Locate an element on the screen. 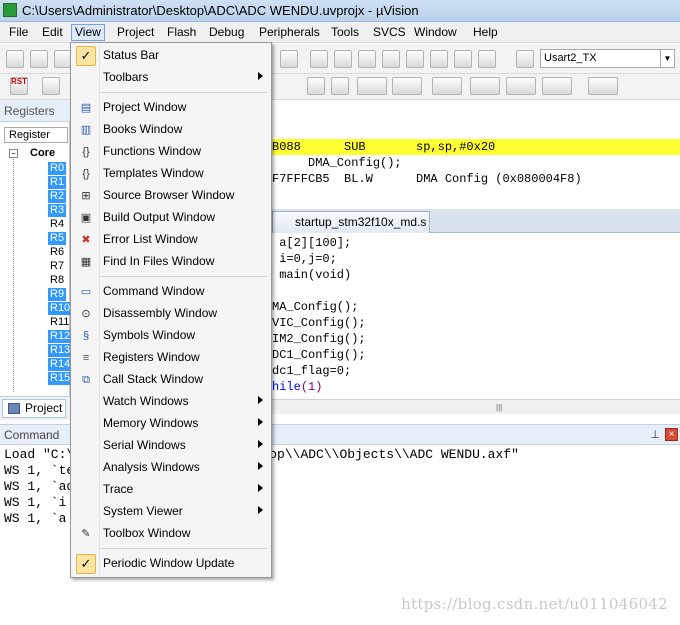 This screenshot has width=680, height=625. next-bookmark-icon is located at coordinates (367, 59).